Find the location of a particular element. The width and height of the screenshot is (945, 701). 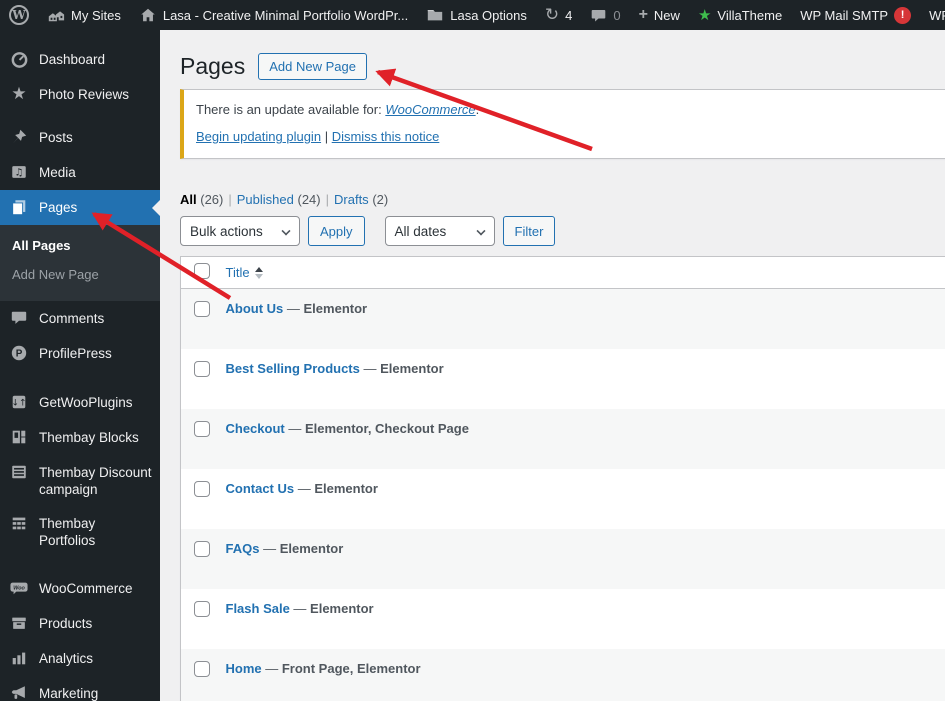

table-row: FAQs — Elementor is located at coordinates (562, 558).